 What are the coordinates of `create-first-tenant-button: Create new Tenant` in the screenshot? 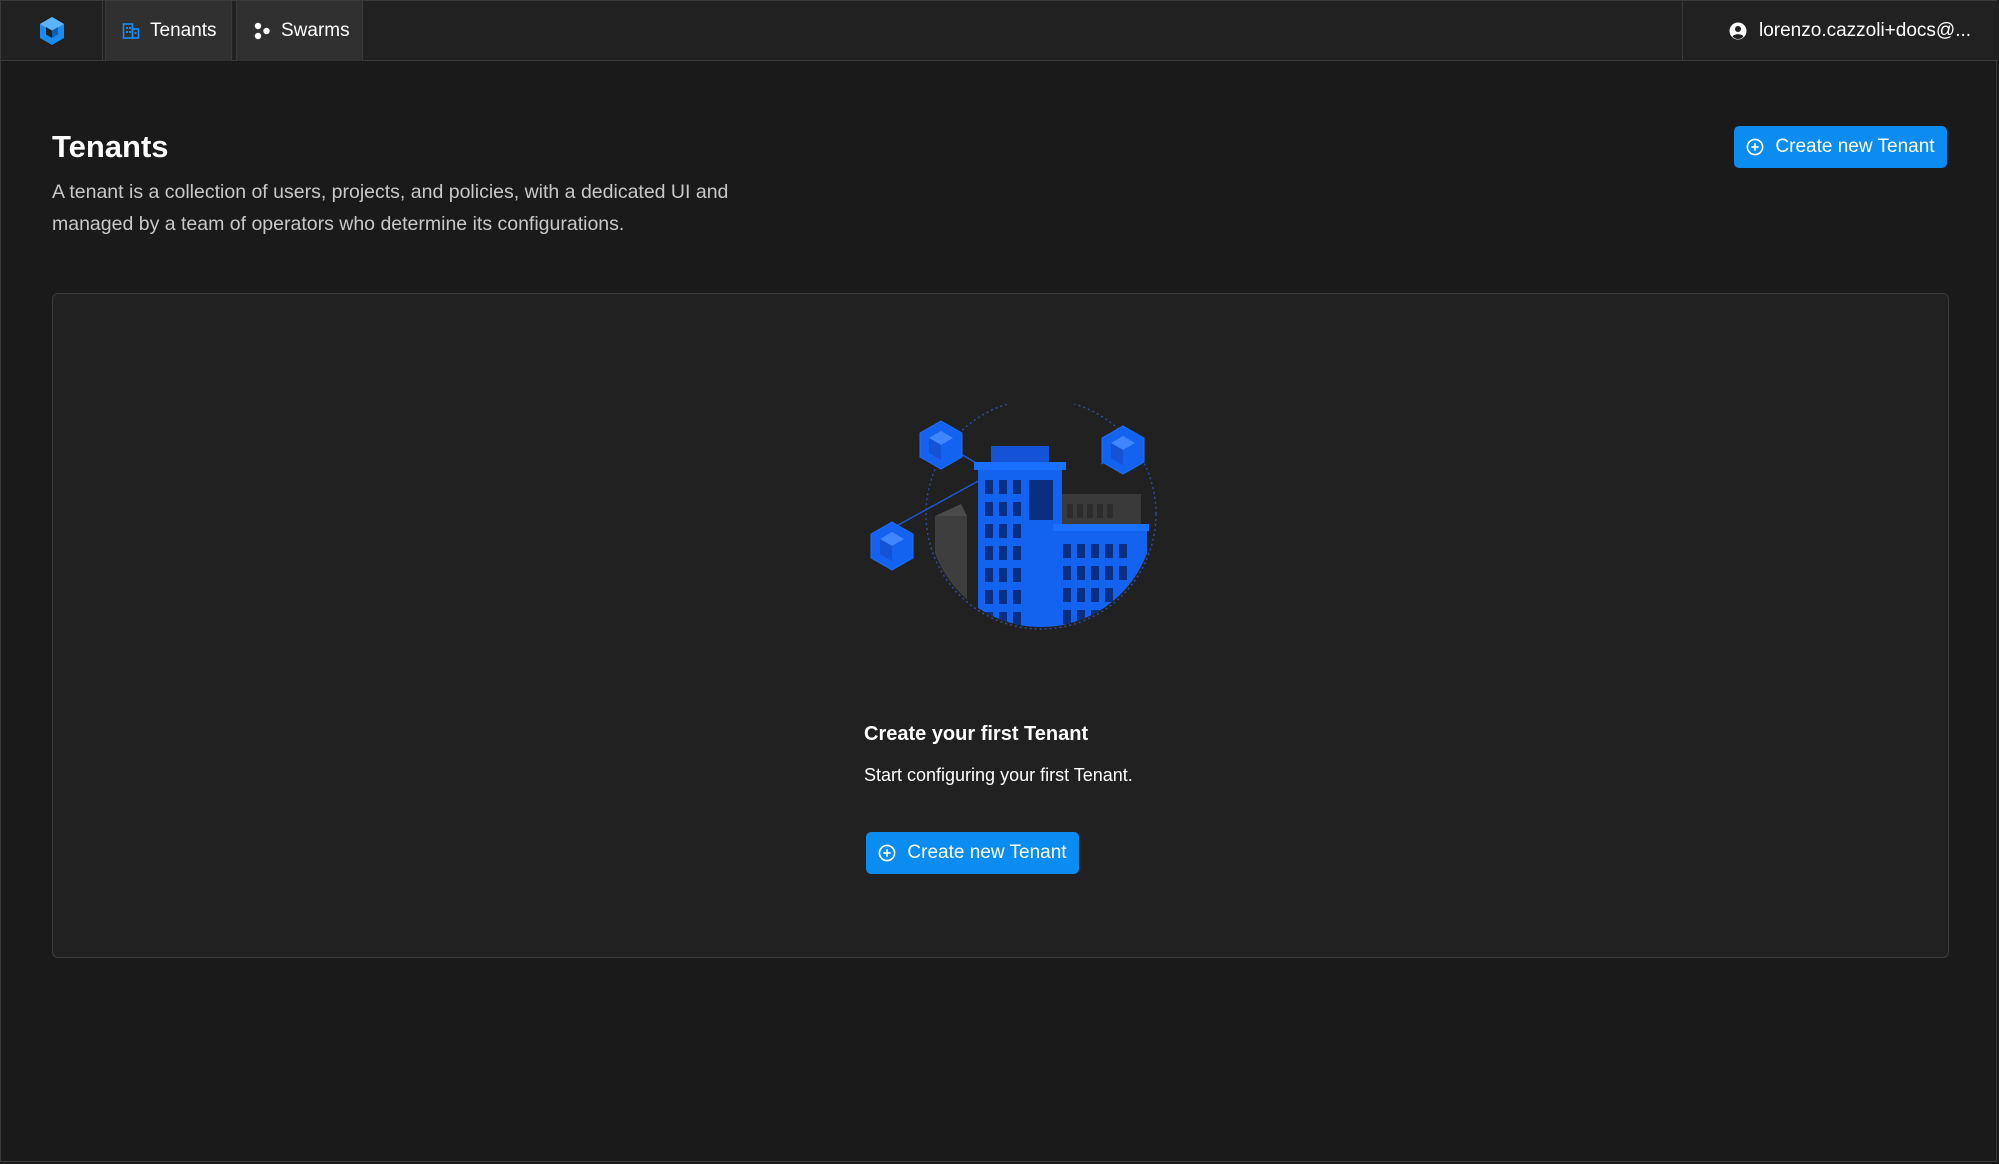 It's located at (972, 853).